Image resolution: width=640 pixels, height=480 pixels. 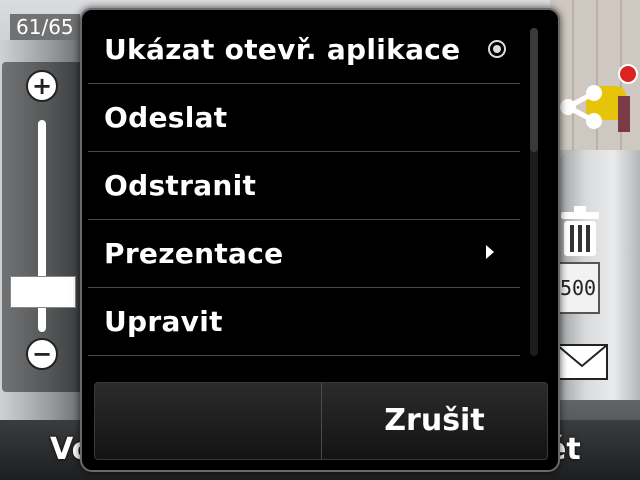 What do you see at coordinates (582, 362) in the screenshot?
I see `mail-icon` at bounding box center [582, 362].